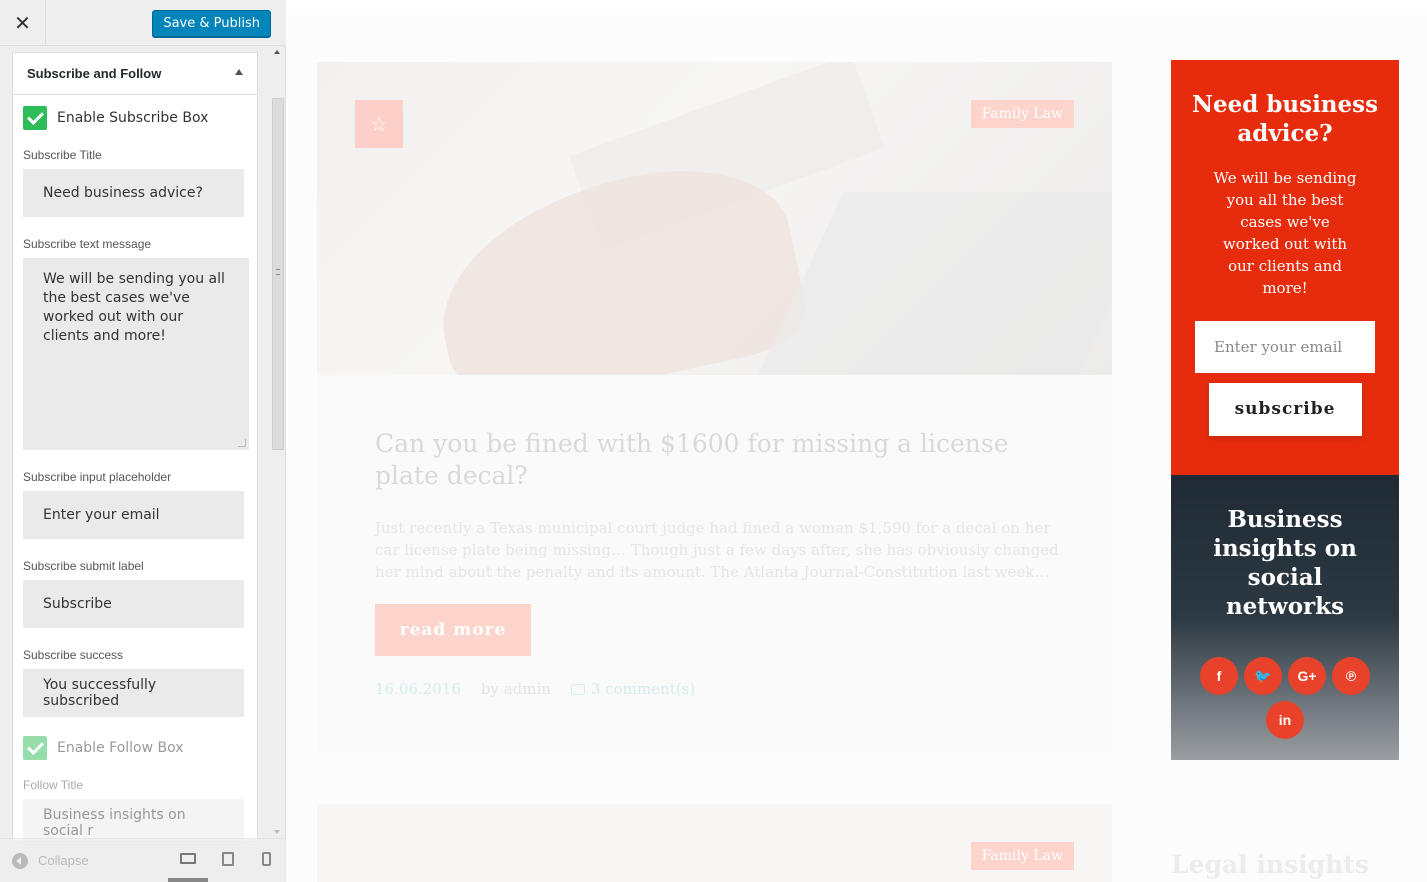  I want to click on resize-handle-icon, so click(242, 443).